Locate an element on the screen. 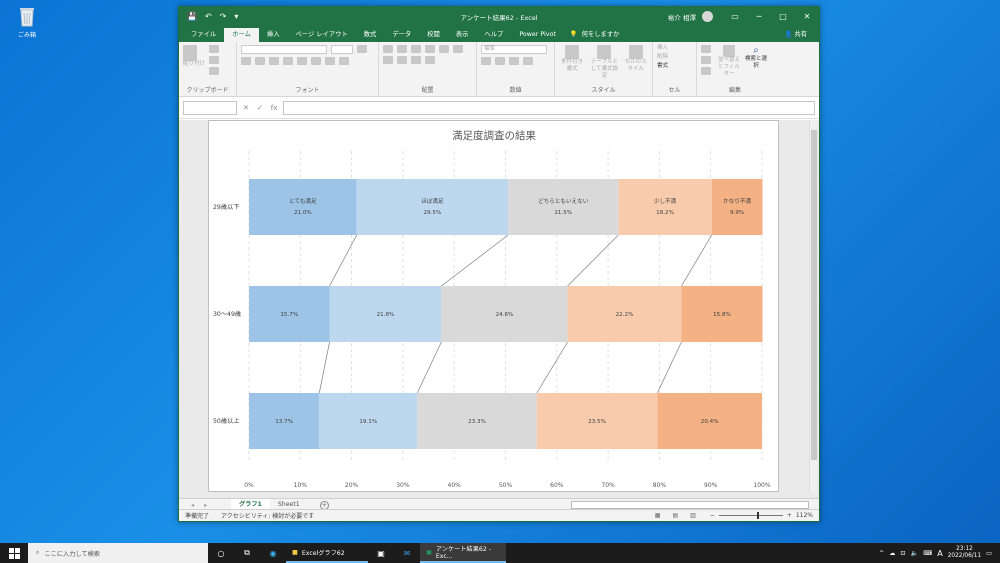 Image resolution: width=1000 pixels, height=563 pixels. maximize-button: □ is located at coordinates (783, 16).